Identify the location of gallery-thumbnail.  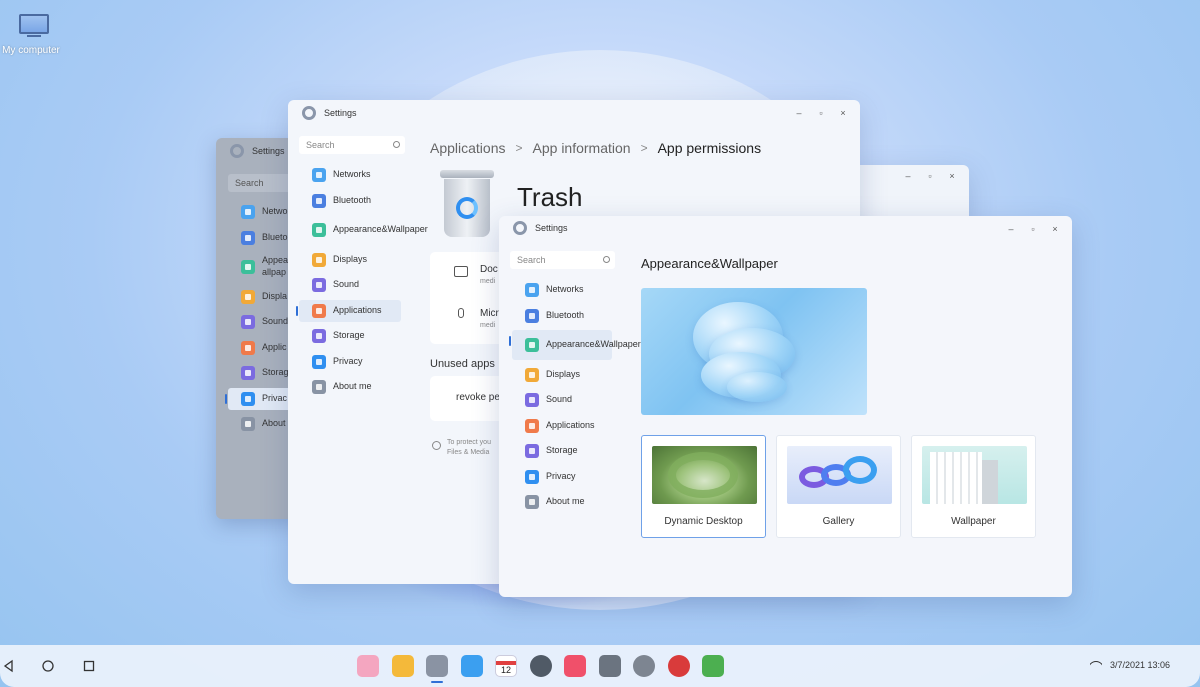
(839, 475).